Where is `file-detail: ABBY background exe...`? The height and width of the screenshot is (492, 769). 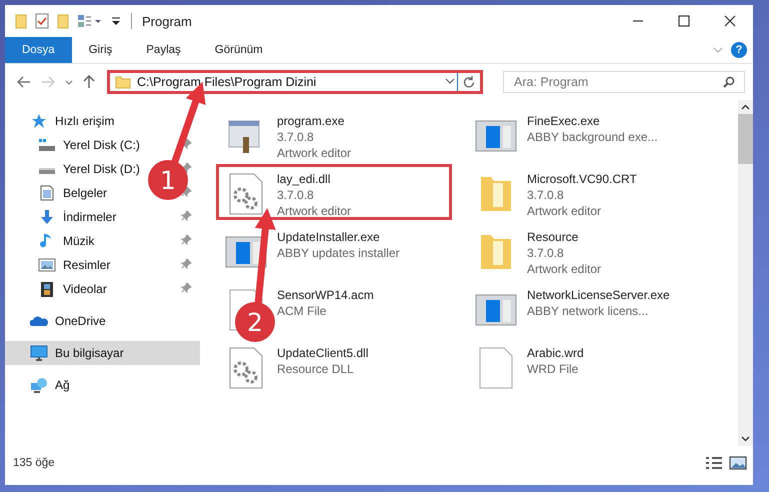 file-detail: ABBY background exe... is located at coordinates (592, 137).